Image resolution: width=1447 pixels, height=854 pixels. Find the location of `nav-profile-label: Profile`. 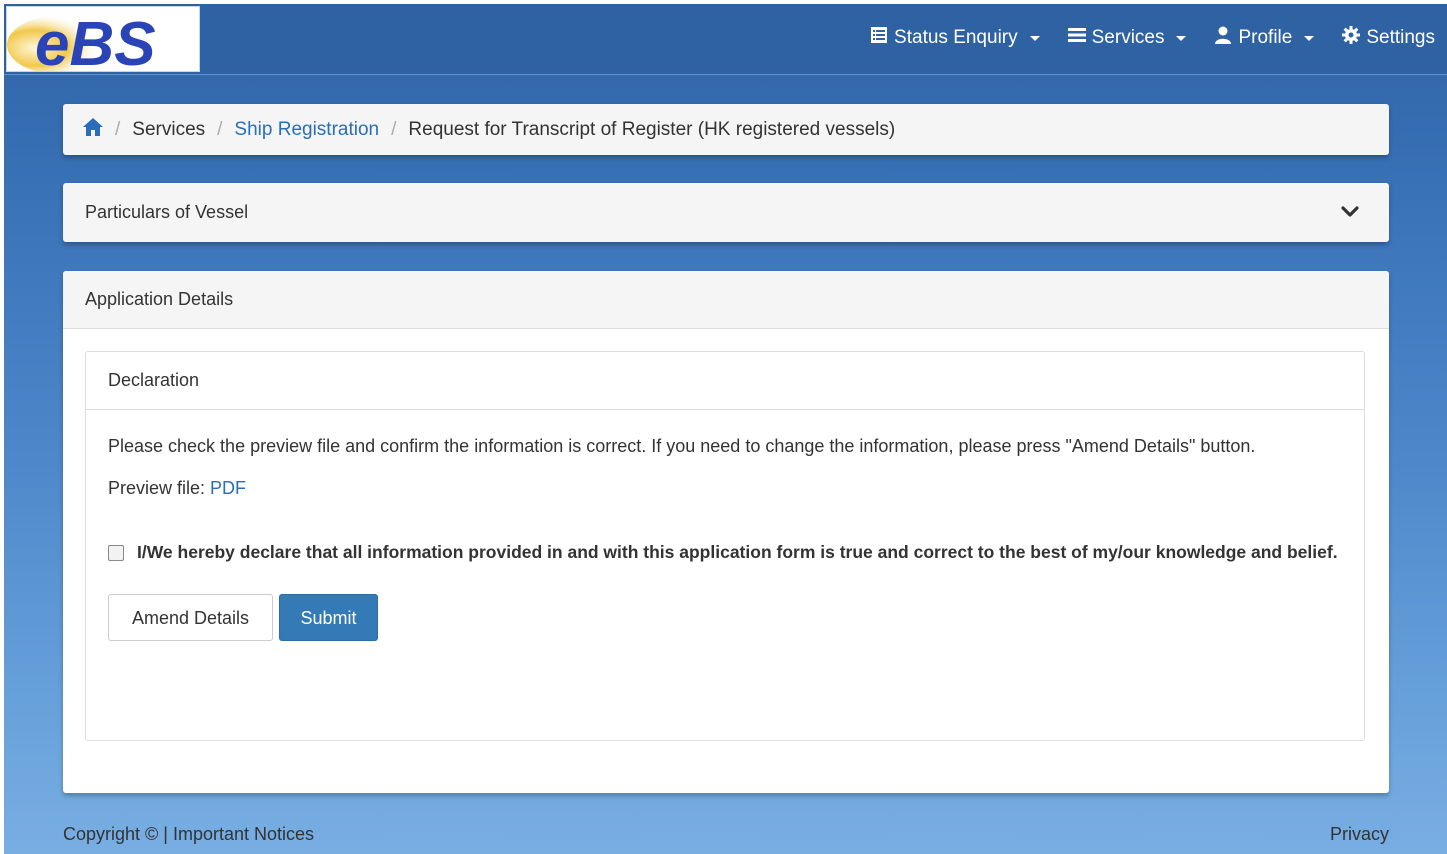

nav-profile-label: Profile is located at coordinates (1265, 37).